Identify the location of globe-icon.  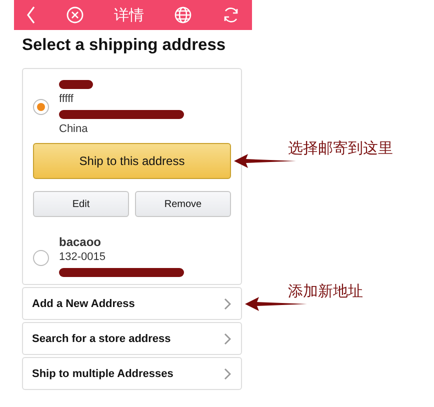
(183, 15).